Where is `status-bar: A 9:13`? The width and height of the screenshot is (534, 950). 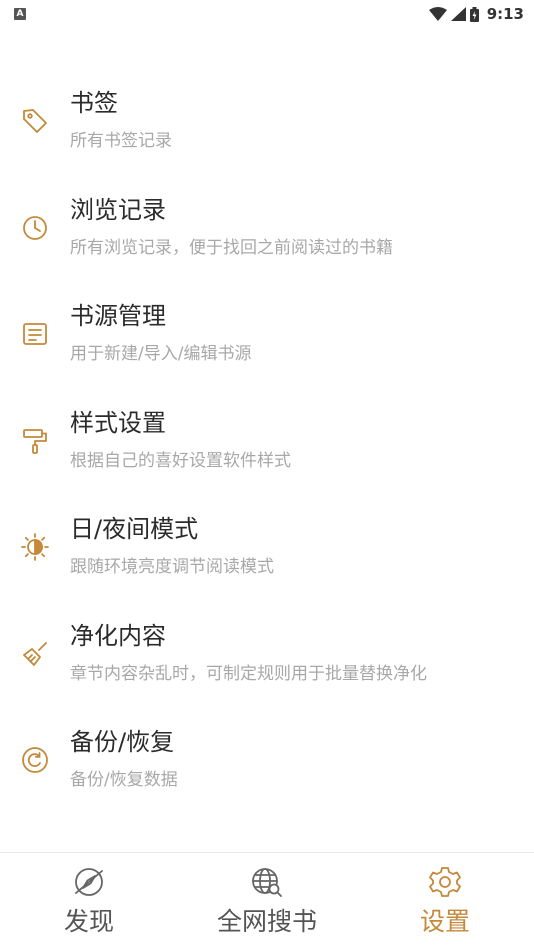
status-bar: A 9:13 is located at coordinates (267, 14).